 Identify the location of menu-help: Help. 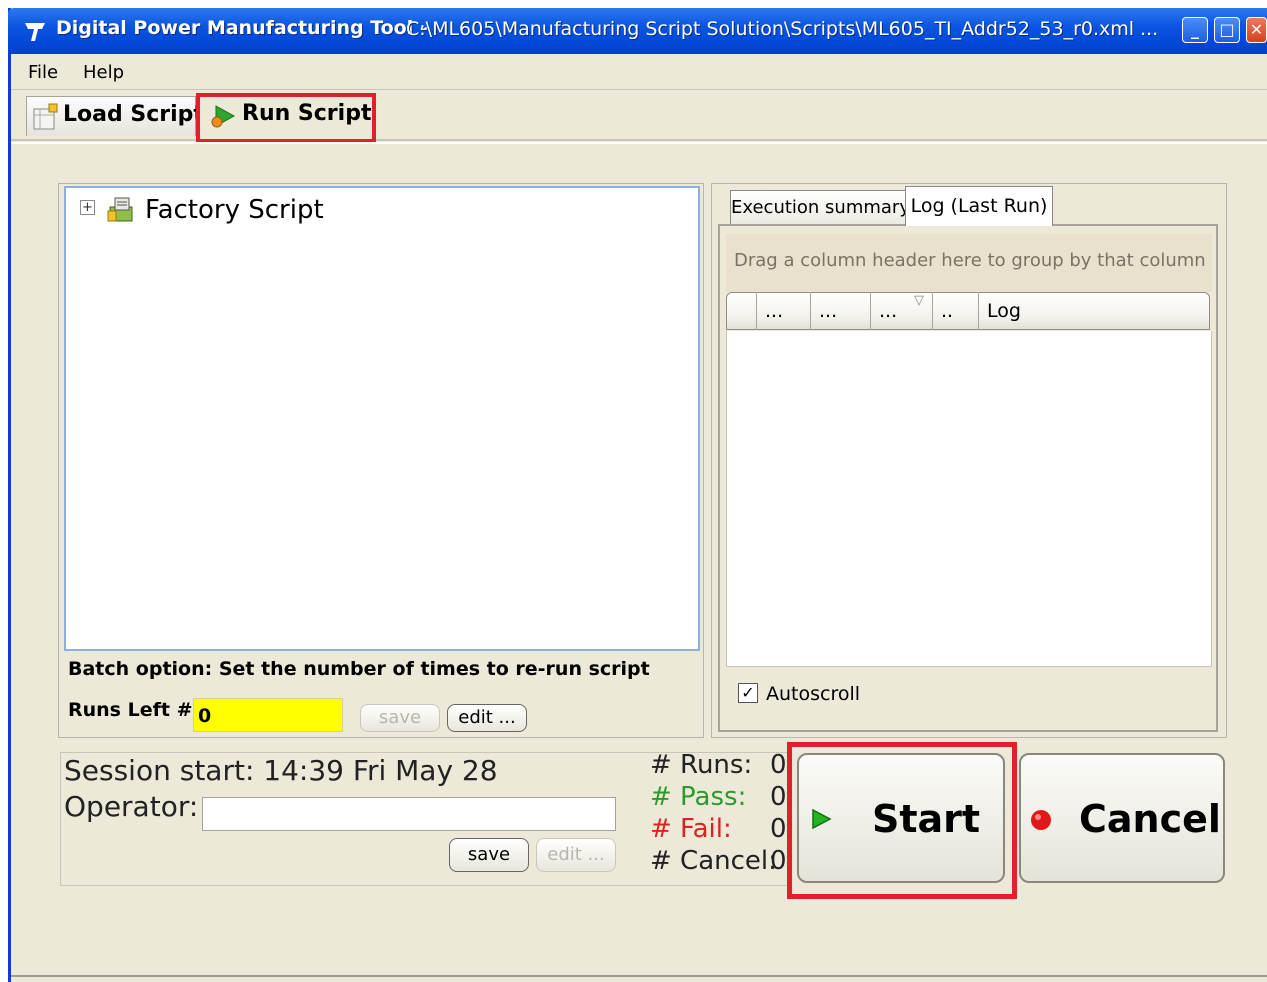
(103, 72).